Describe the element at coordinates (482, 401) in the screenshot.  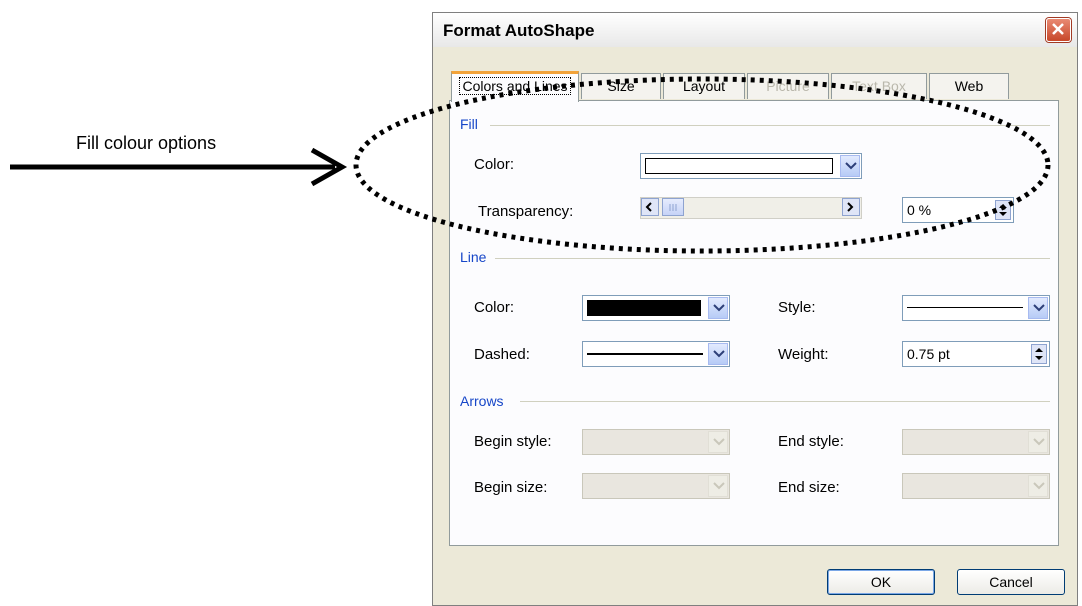
I see `arrows-section-title: Arrows` at that location.